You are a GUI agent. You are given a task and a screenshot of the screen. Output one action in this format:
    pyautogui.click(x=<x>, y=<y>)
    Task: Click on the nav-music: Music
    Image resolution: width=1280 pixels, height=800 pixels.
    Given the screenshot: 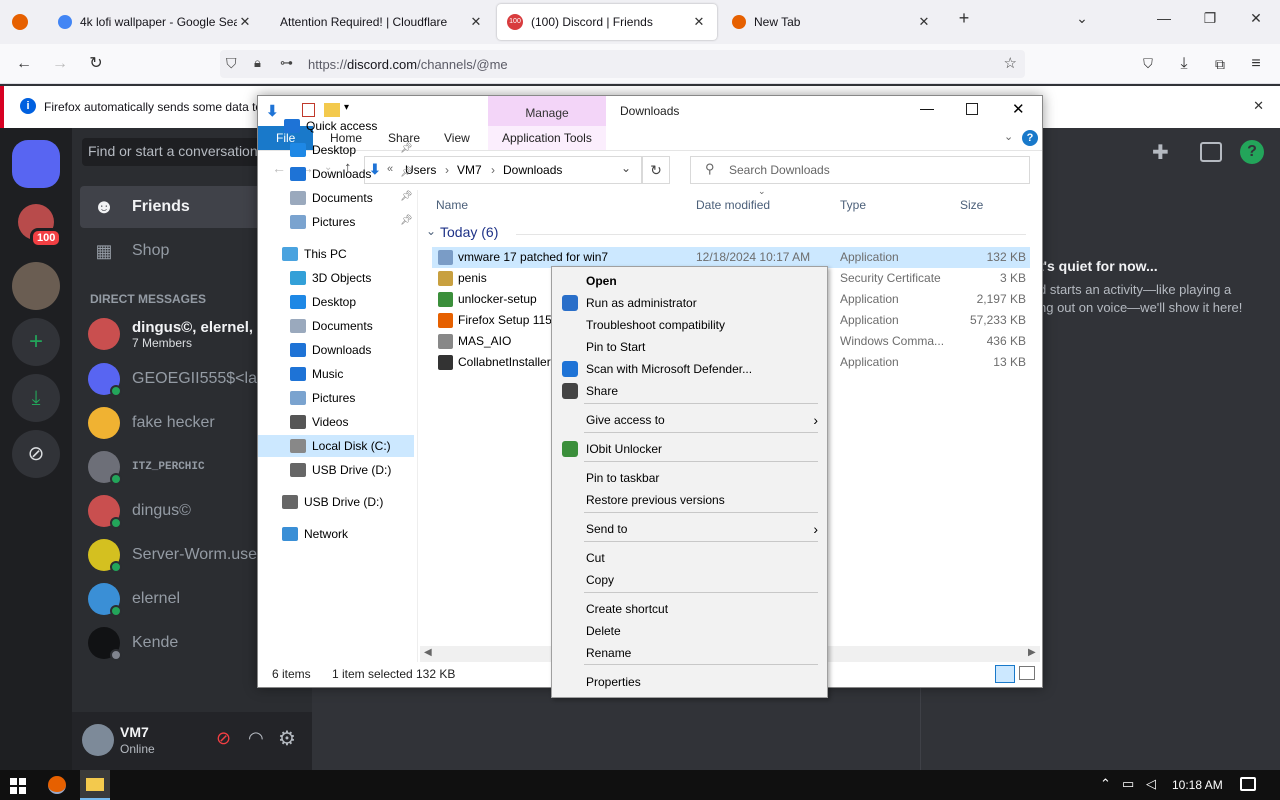 What is the action you would take?
    pyautogui.click(x=316, y=374)
    